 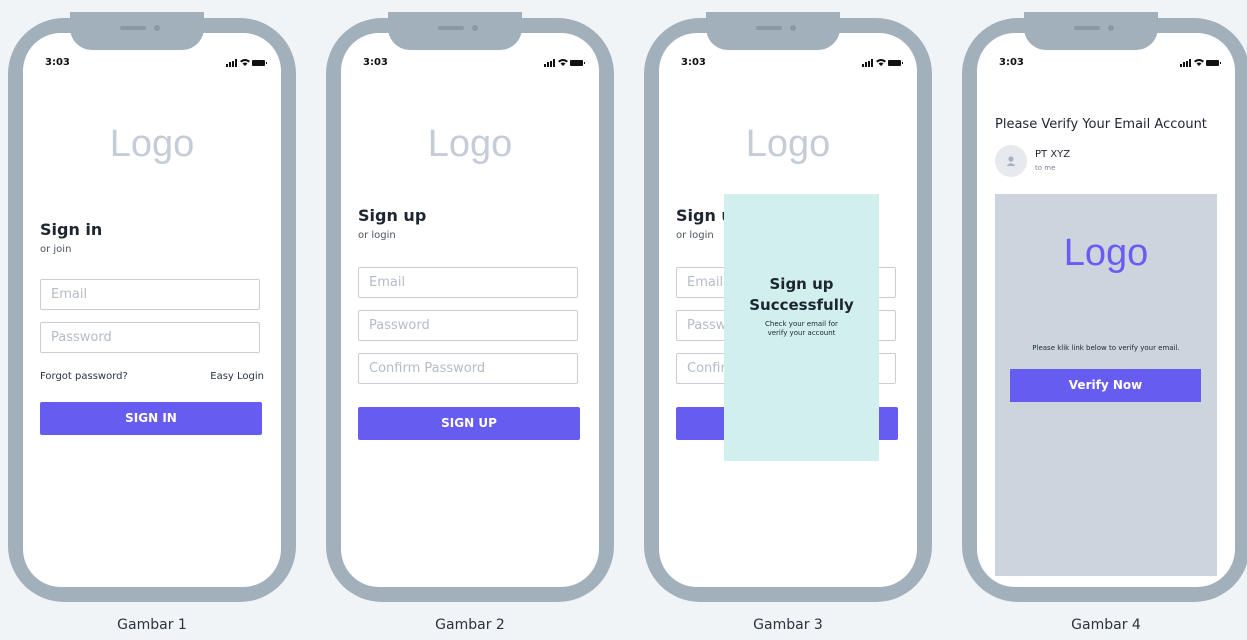 What do you see at coordinates (801, 305) in the screenshot?
I see `success-title-line-2: Successfully` at bounding box center [801, 305].